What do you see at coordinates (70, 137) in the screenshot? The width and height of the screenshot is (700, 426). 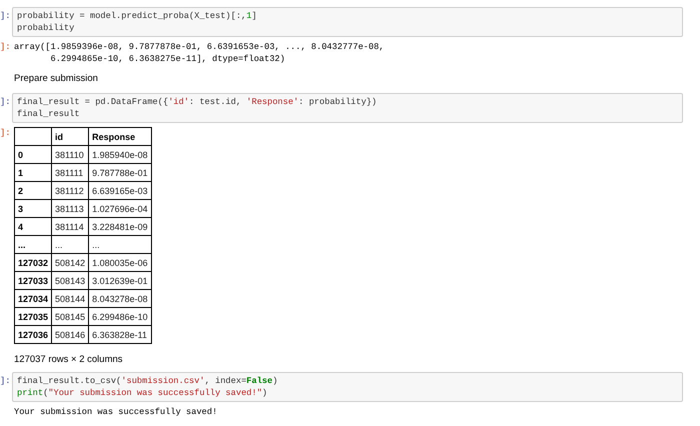 I see `column-header: id` at bounding box center [70, 137].